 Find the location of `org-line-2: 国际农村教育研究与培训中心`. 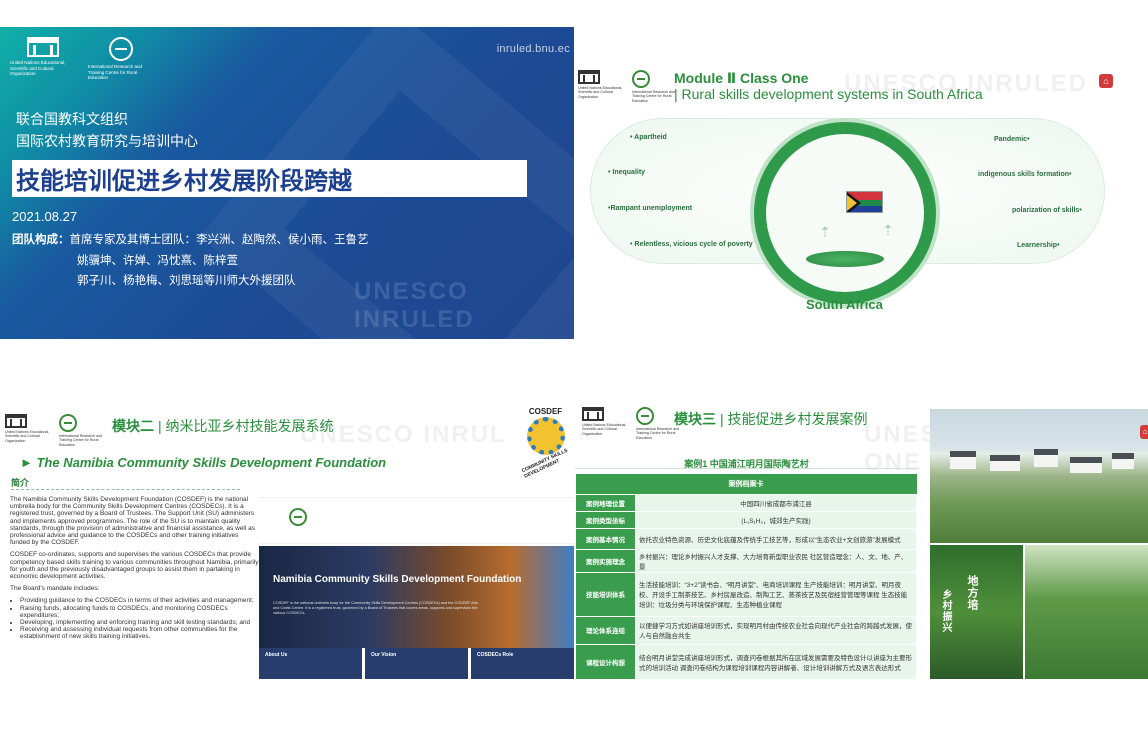

org-line-2: 国际农村教育研究与培训中心 is located at coordinates (107, 141).